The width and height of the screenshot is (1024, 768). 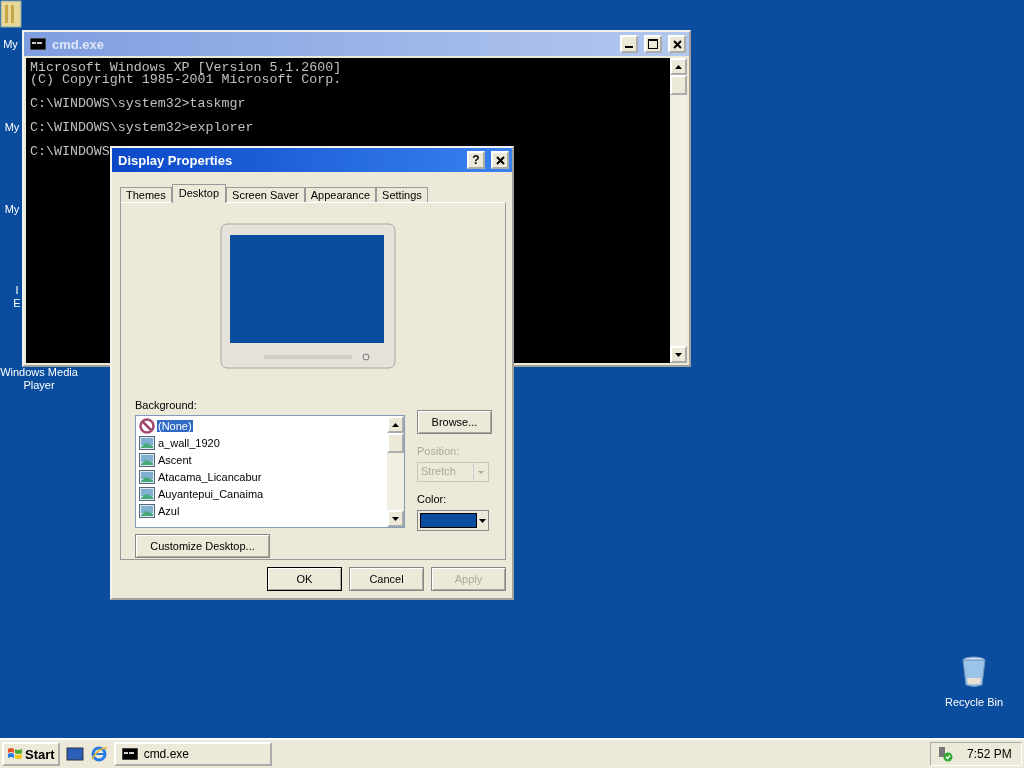 What do you see at coordinates (270, 471) in the screenshot?
I see `background-list: (None) a_wall_1920 Ascent Atacama_Licancabur Auyantepui_Canaima Azul` at bounding box center [270, 471].